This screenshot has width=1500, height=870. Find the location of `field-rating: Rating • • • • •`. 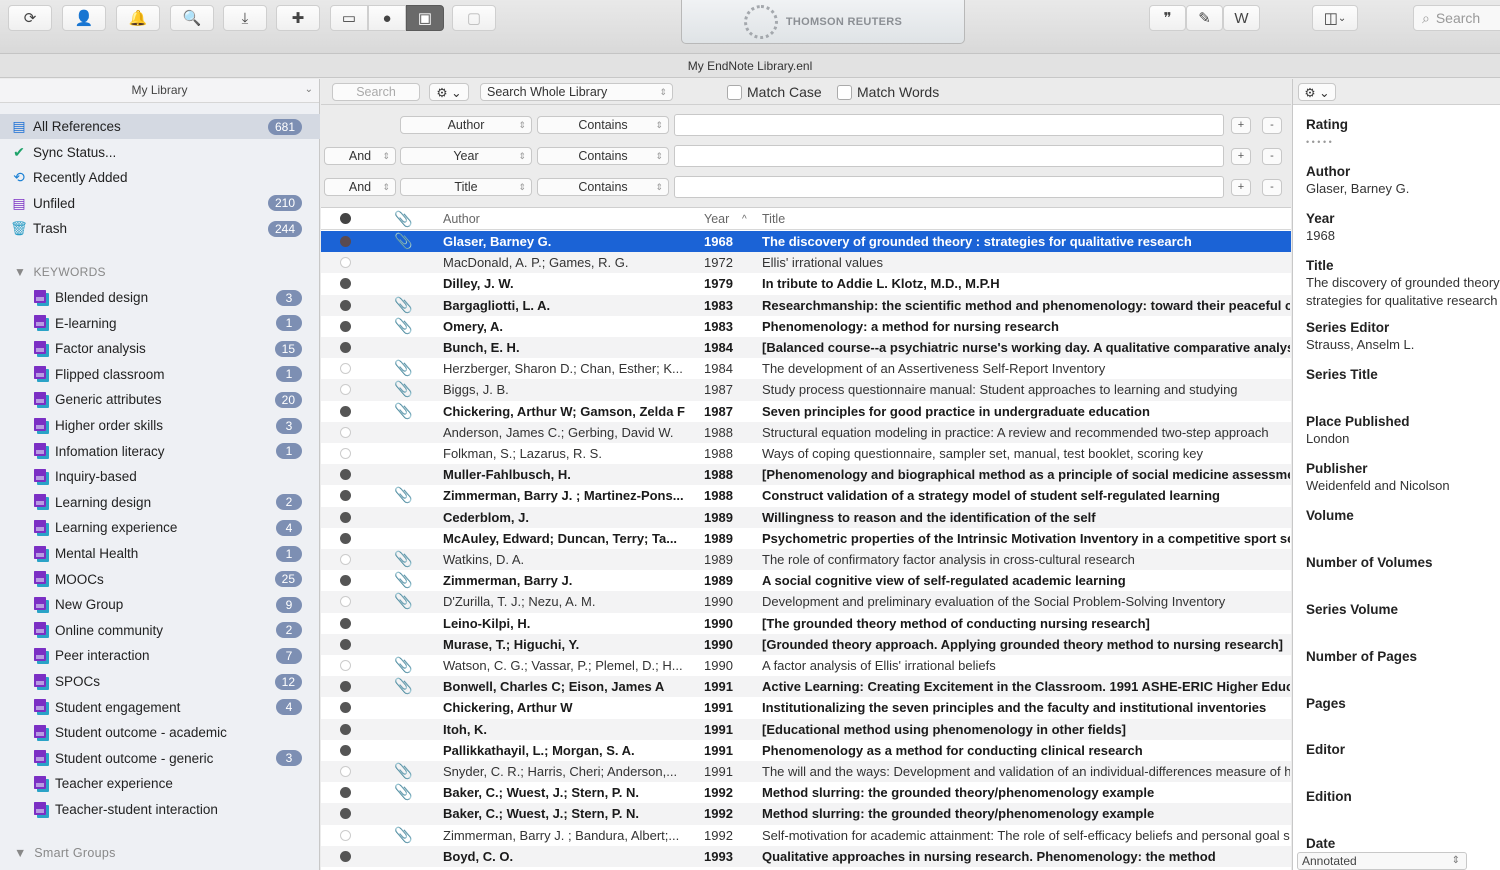

field-rating: Rating • • • • • is located at coordinates (1327, 133).